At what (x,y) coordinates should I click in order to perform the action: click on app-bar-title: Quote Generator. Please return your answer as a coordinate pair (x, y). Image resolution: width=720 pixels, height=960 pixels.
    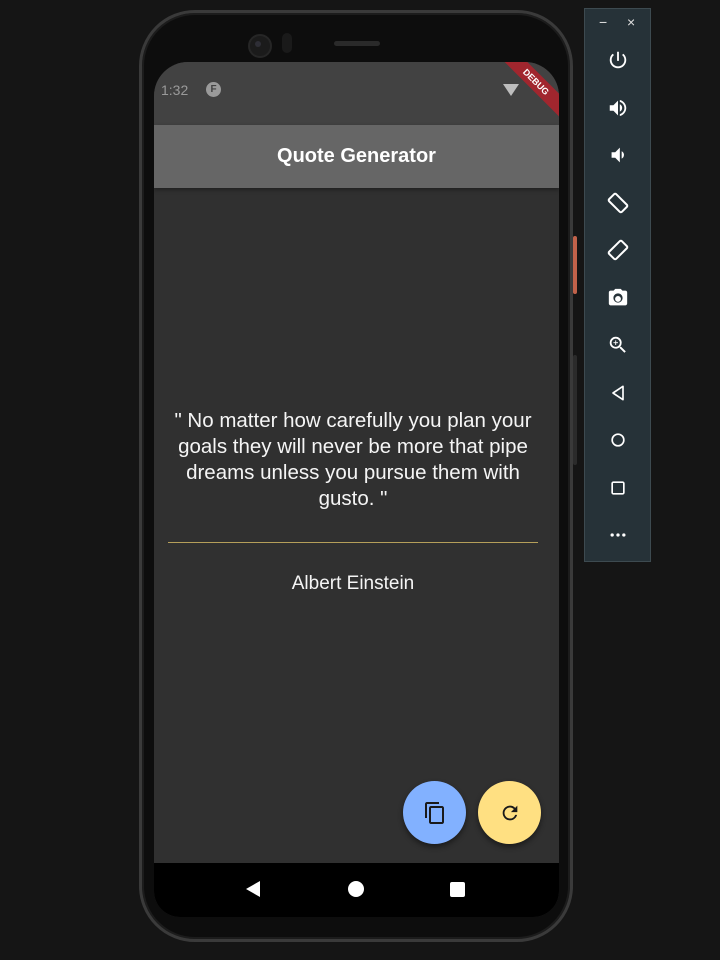
    Looking at the image, I should click on (356, 156).